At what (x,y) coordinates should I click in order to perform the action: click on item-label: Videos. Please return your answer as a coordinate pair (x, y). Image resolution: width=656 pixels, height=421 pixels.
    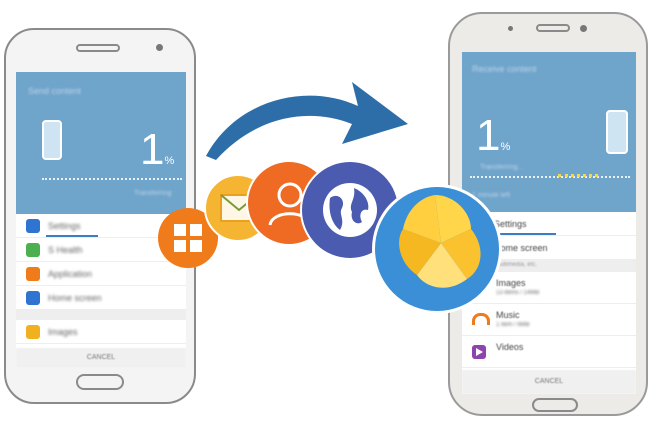
    Looking at the image, I should click on (510, 347).